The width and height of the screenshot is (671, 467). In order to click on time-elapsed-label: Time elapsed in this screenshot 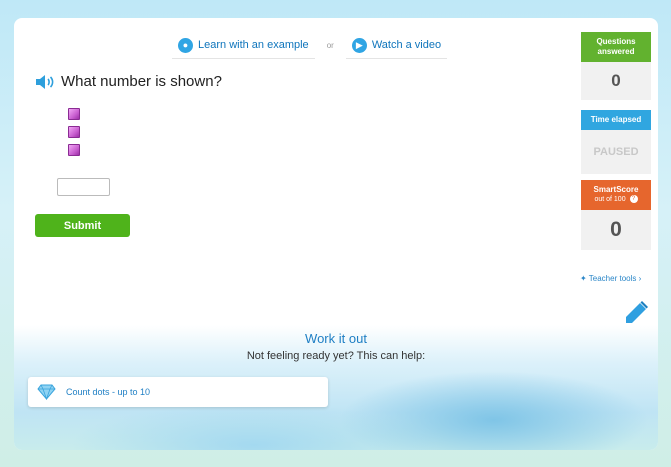, I will do `click(616, 120)`.